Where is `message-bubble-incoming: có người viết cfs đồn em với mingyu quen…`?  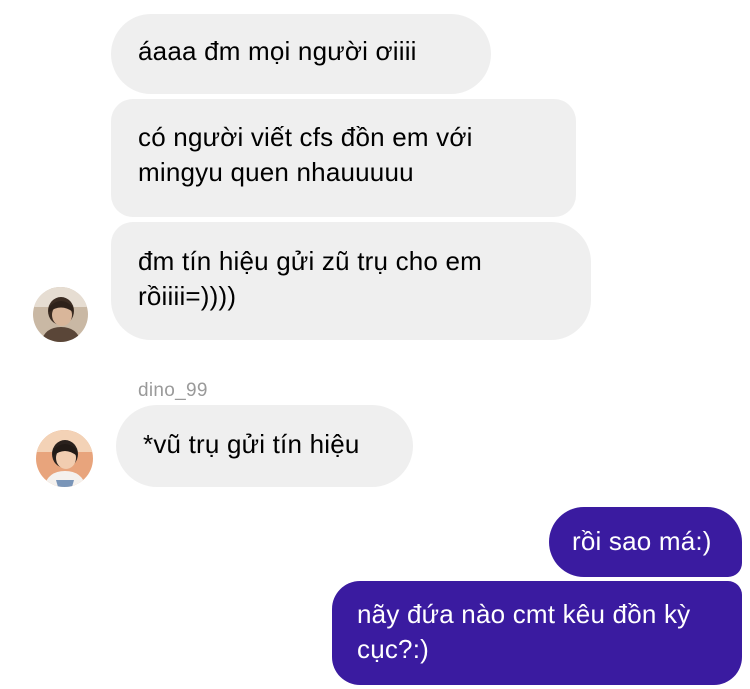 message-bubble-incoming: có người viết cfs đồn em với mingyu quen… is located at coordinates (343, 158).